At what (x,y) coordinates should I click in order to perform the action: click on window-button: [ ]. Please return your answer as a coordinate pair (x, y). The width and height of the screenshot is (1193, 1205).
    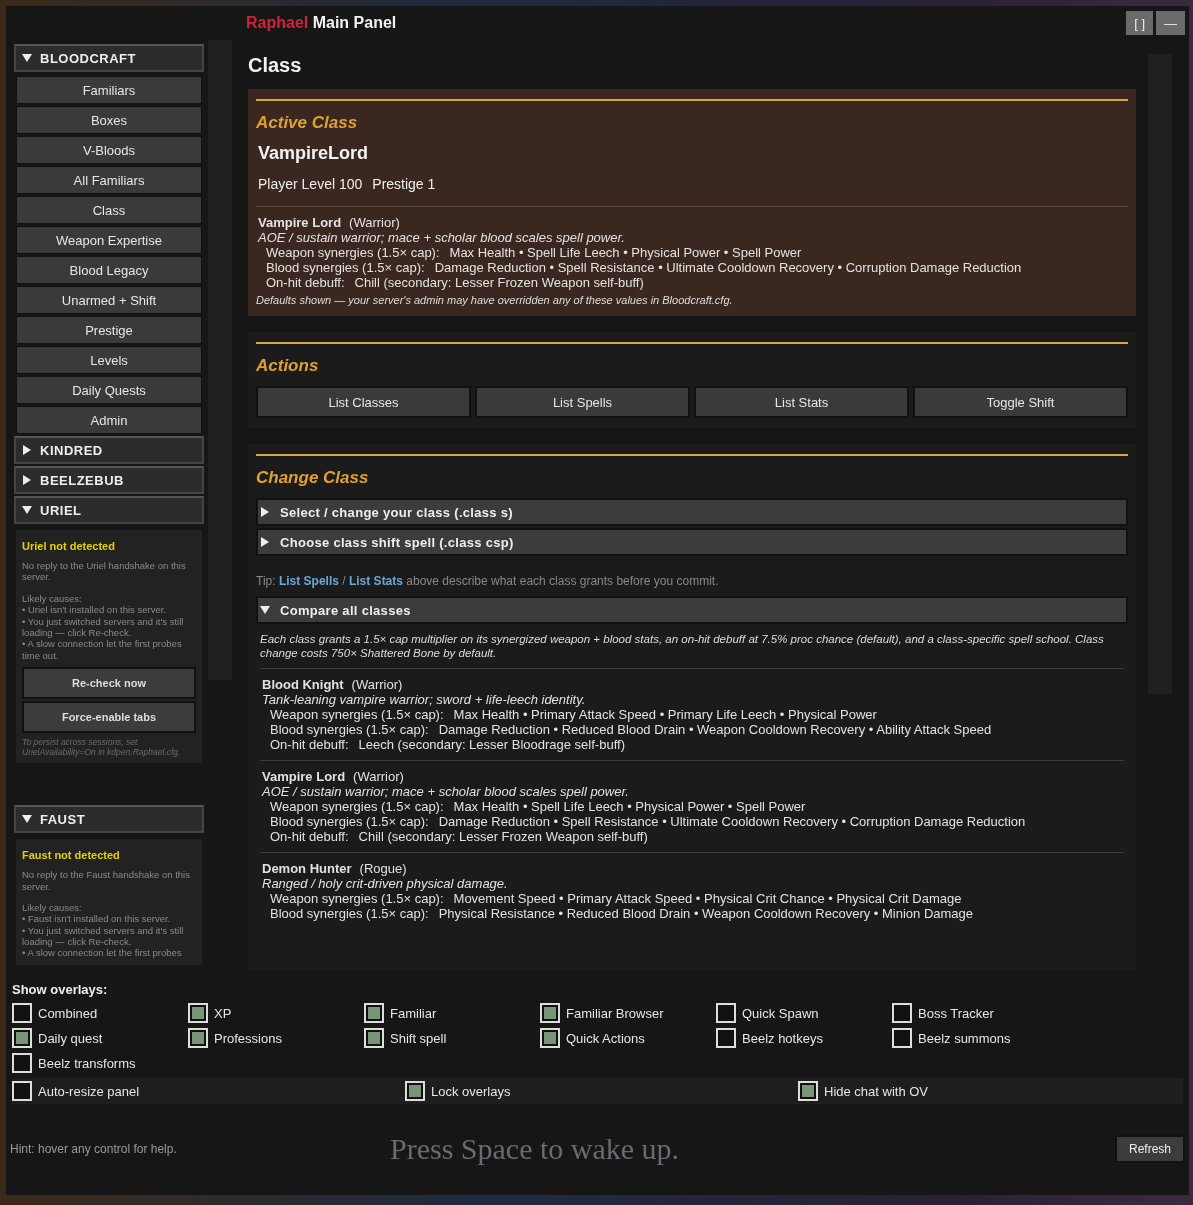
    Looking at the image, I should click on (1139, 23).